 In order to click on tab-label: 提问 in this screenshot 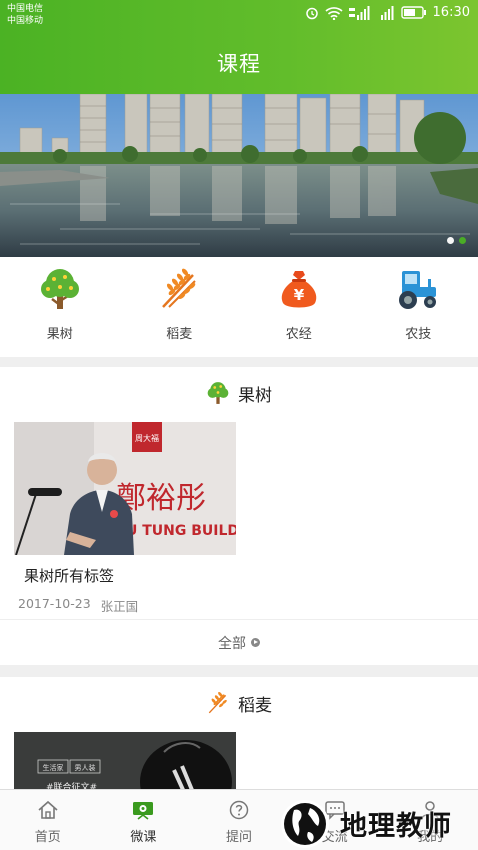, I will do `click(238, 837)`.